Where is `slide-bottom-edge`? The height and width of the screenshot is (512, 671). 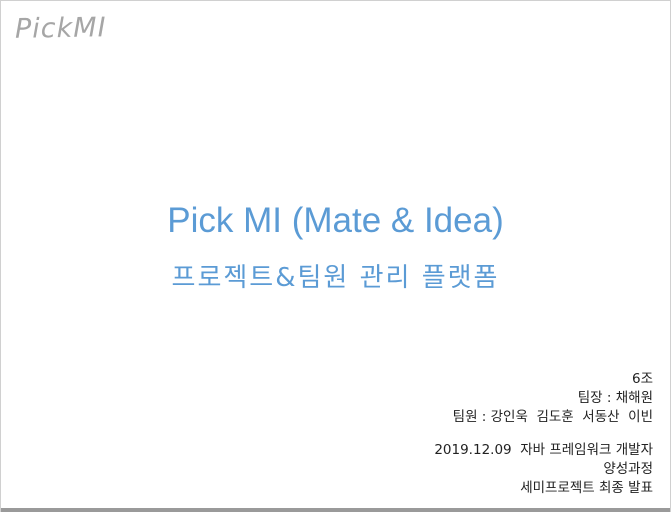 slide-bottom-edge is located at coordinates (335, 510).